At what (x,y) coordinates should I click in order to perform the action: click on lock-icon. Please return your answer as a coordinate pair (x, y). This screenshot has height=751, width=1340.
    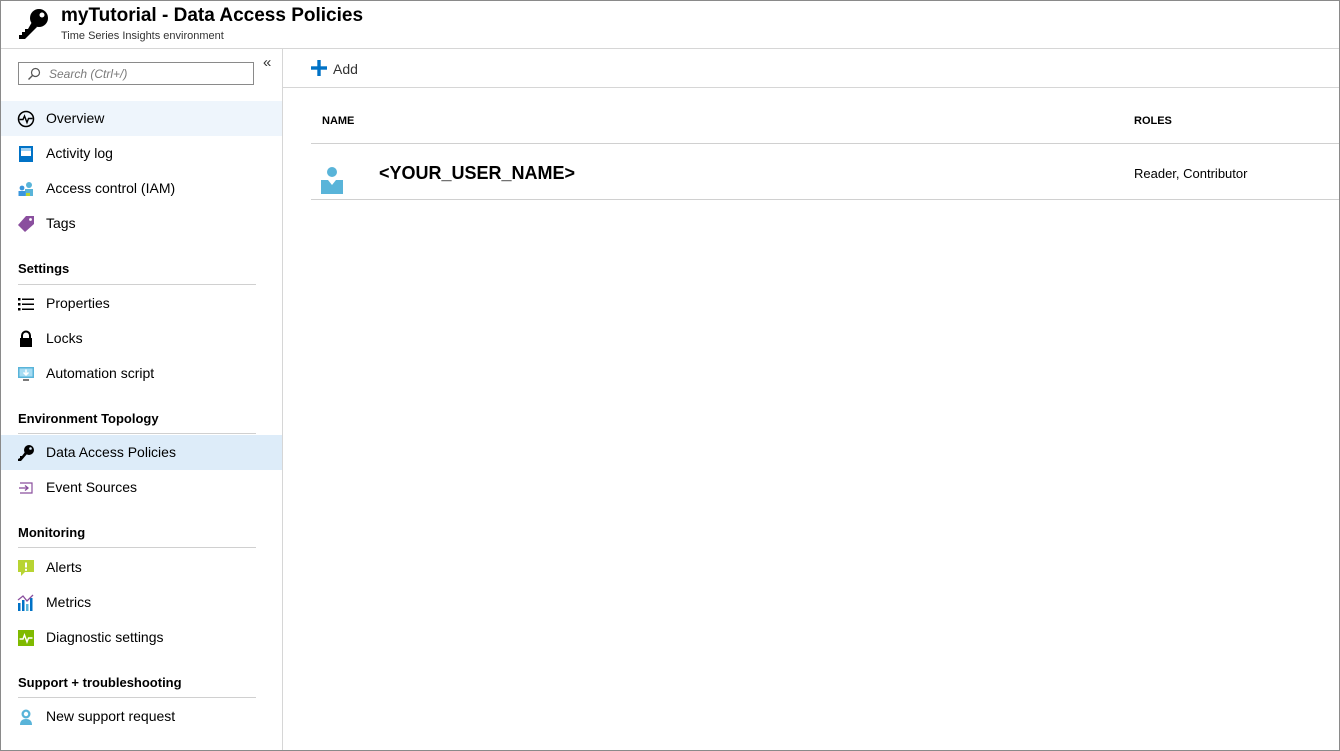
    Looking at the image, I should click on (26, 338).